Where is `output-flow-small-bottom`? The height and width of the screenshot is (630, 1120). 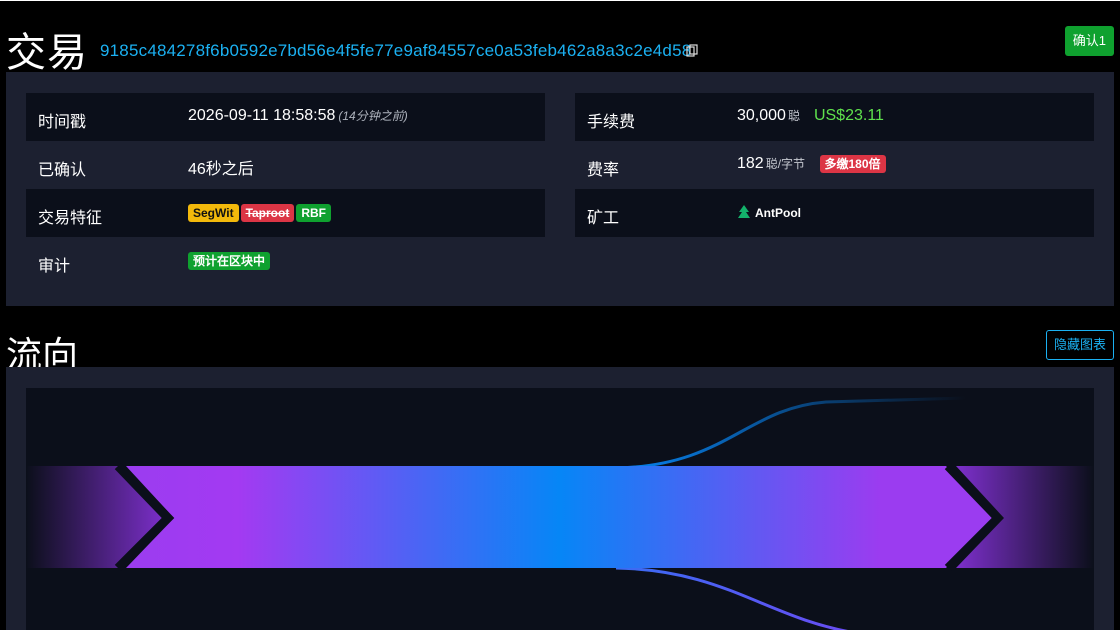
output-flow-small-bottom is located at coordinates (735, 598).